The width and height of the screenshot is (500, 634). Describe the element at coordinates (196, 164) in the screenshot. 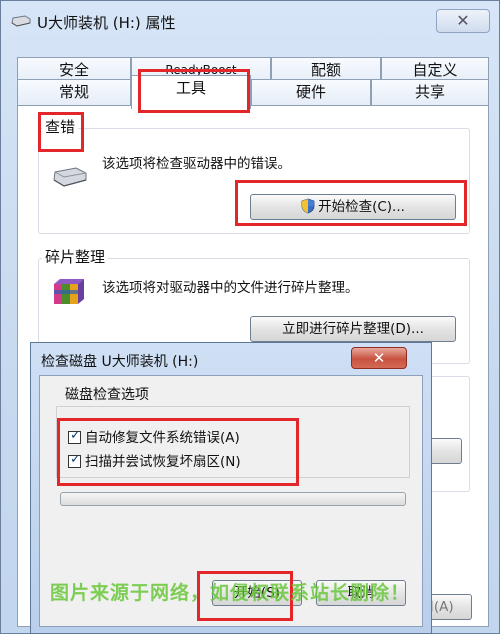

I see `error-check-description: 该选项将检查驱动器中的错误。` at that location.